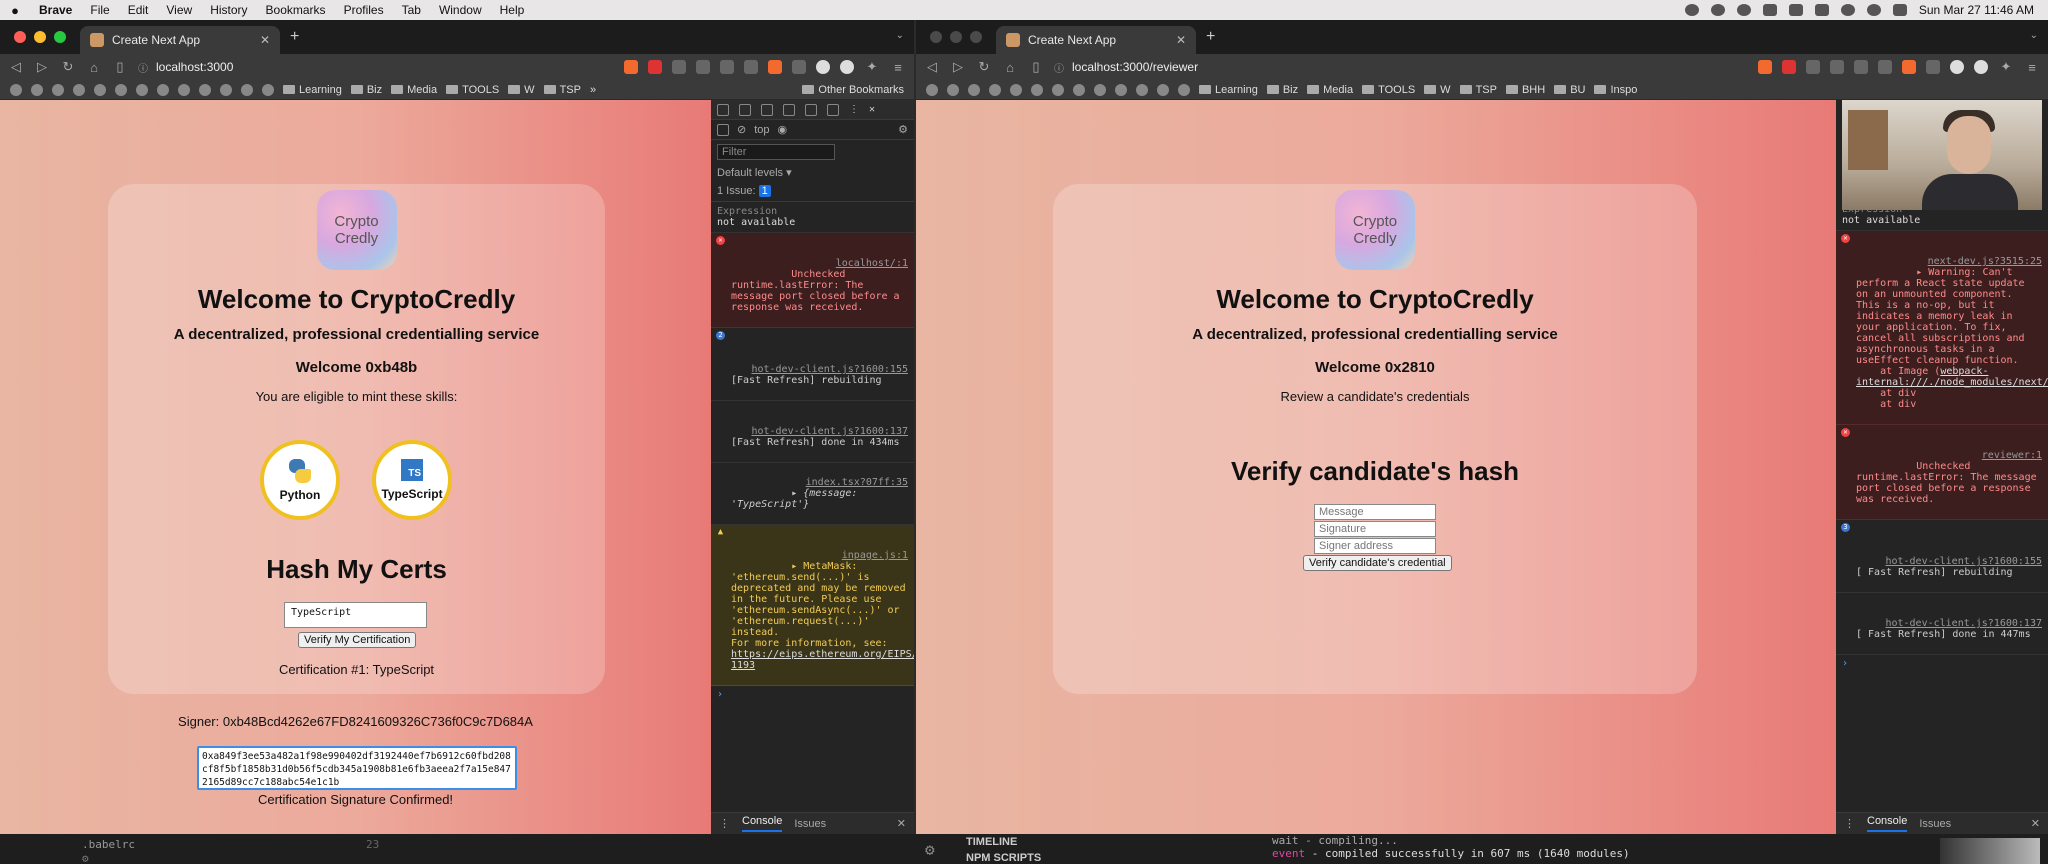 Image resolution: width=2048 pixels, height=864 pixels. I want to click on close-tab-icon: ✕, so click(1181, 40).